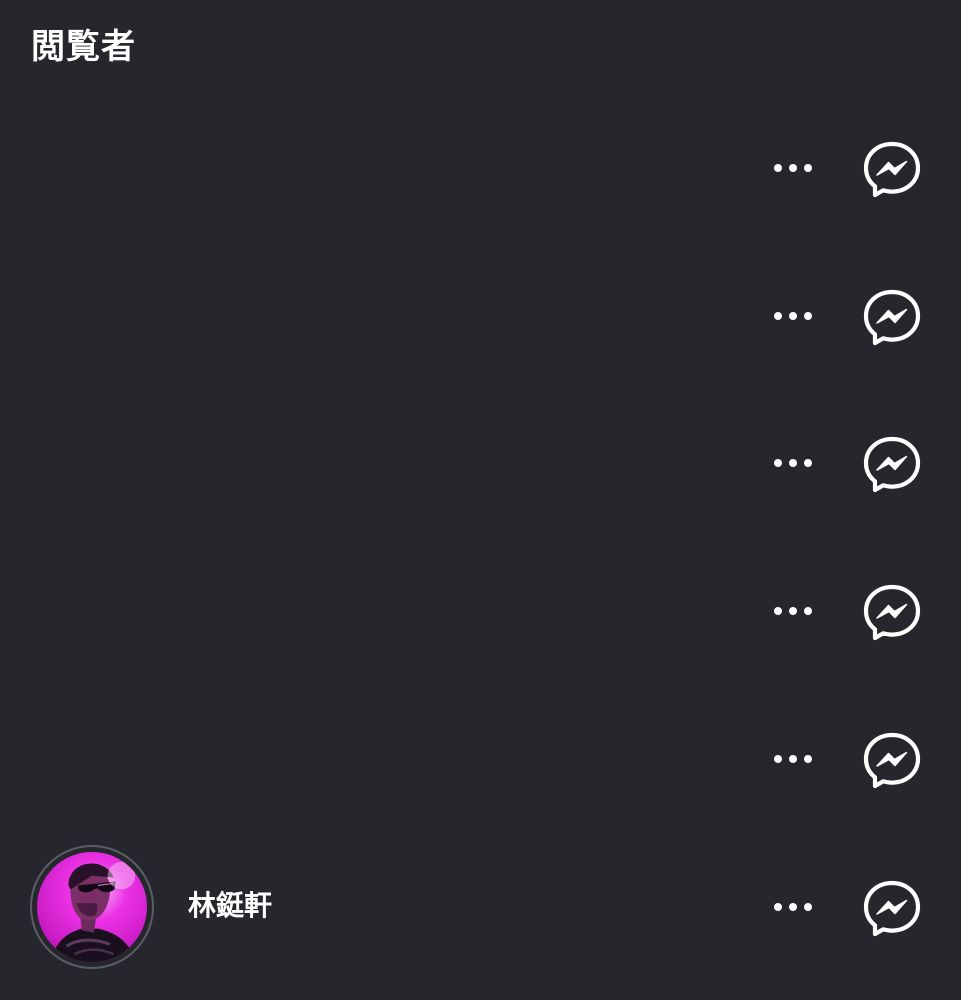 The height and width of the screenshot is (1000, 961). What do you see at coordinates (480, 908) in the screenshot?
I see `viewer-row: 林鋌軒` at bounding box center [480, 908].